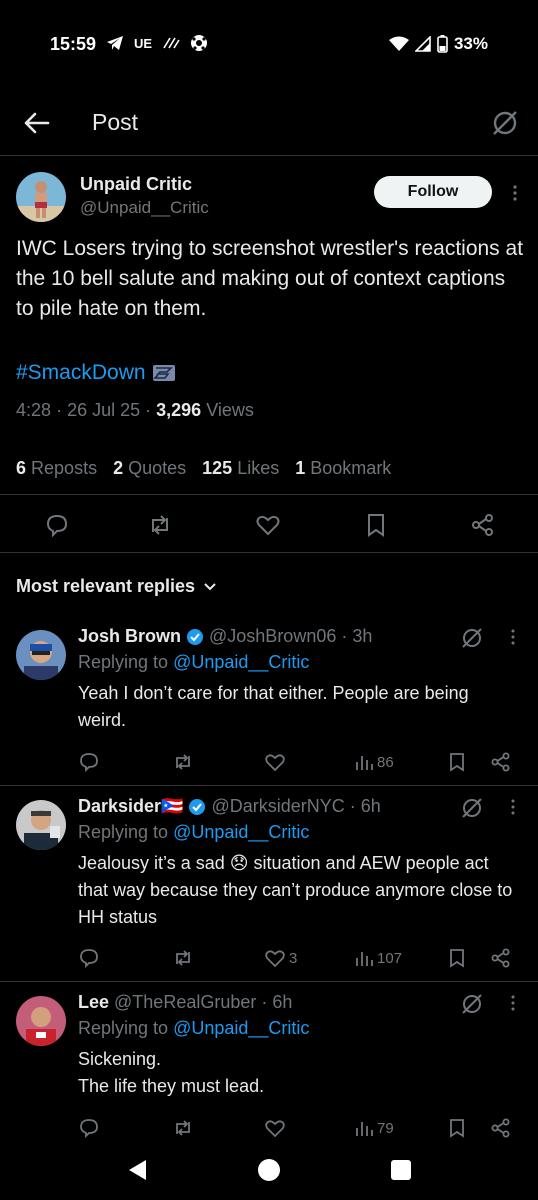 The image size is (538, 1200). I want to click on signal-icon, so click(422, 44).